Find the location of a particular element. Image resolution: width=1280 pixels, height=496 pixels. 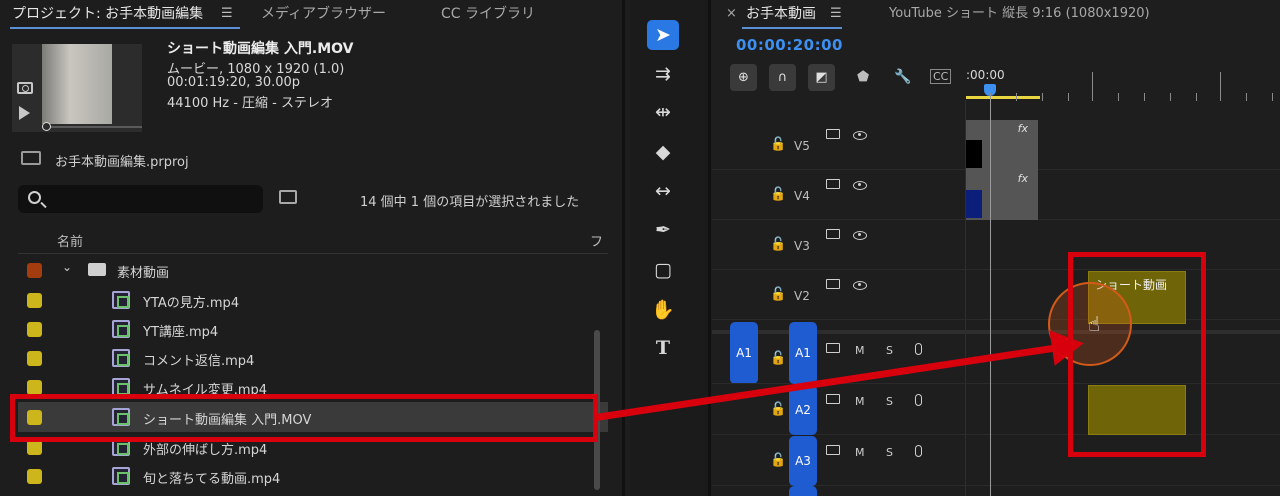

time-ruler: :00:00 is located at coordinates (1123, 81).